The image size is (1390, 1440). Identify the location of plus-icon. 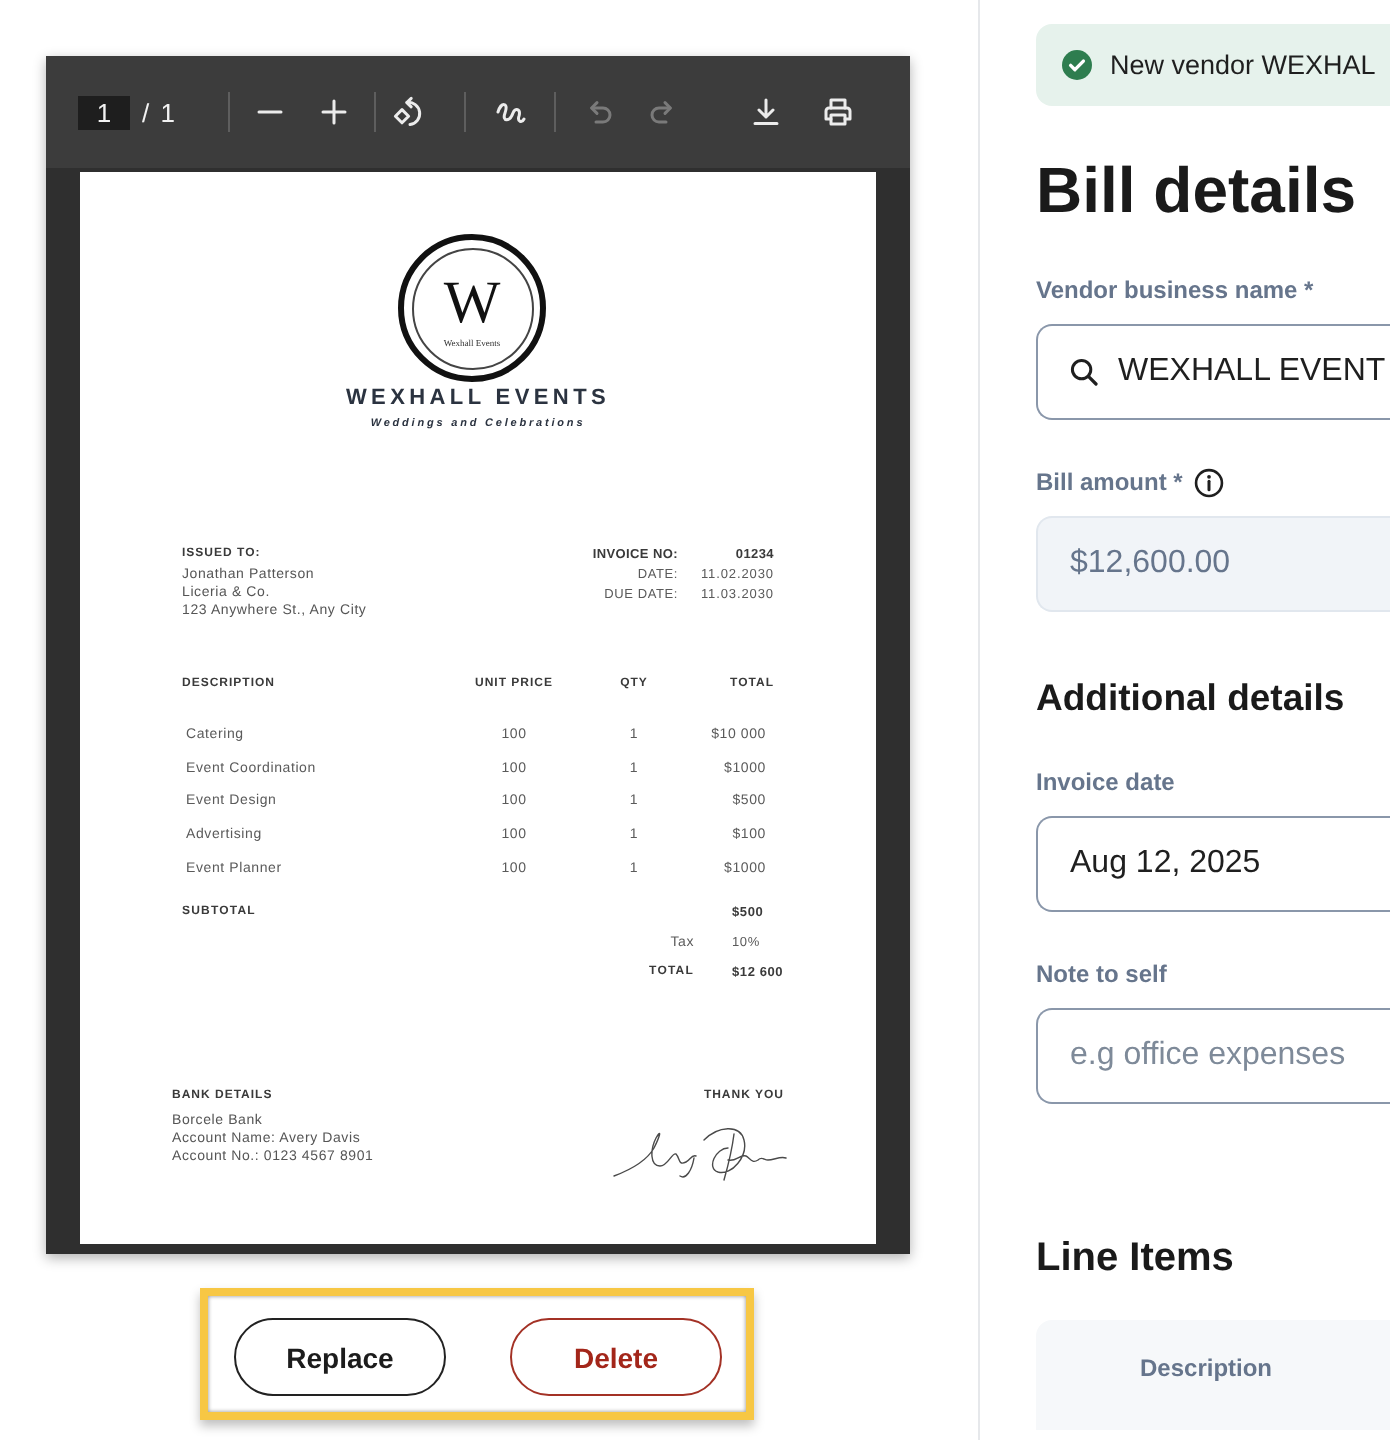
(334, 112).